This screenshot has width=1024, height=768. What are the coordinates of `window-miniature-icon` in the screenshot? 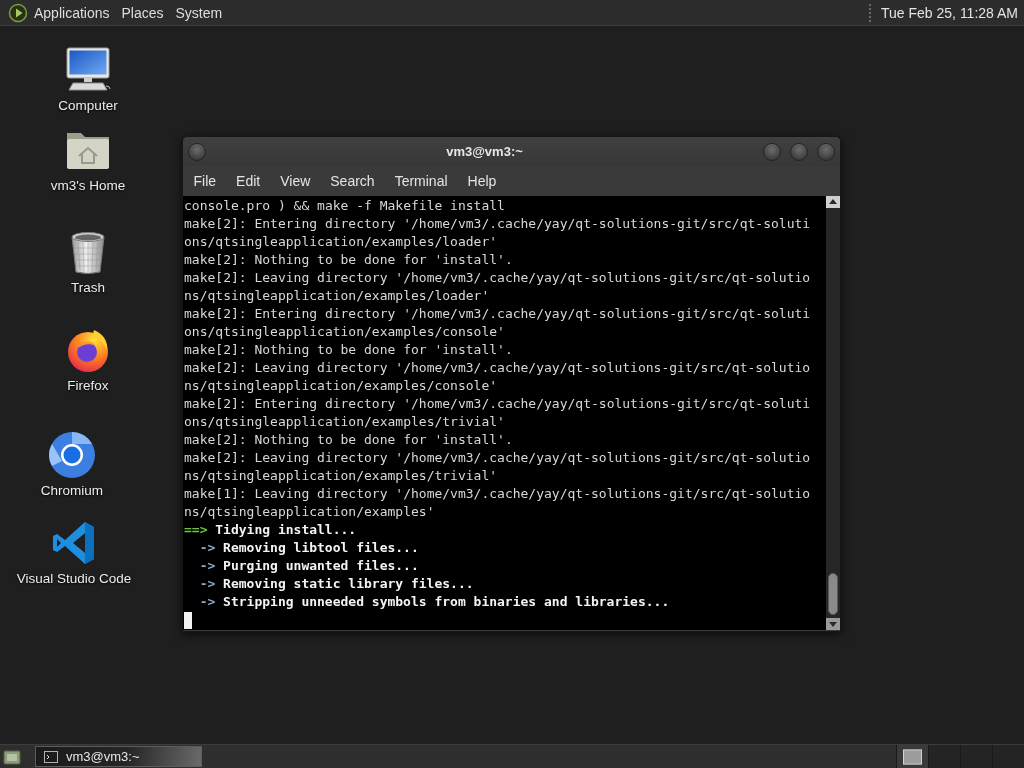 It's located at (912, 756).